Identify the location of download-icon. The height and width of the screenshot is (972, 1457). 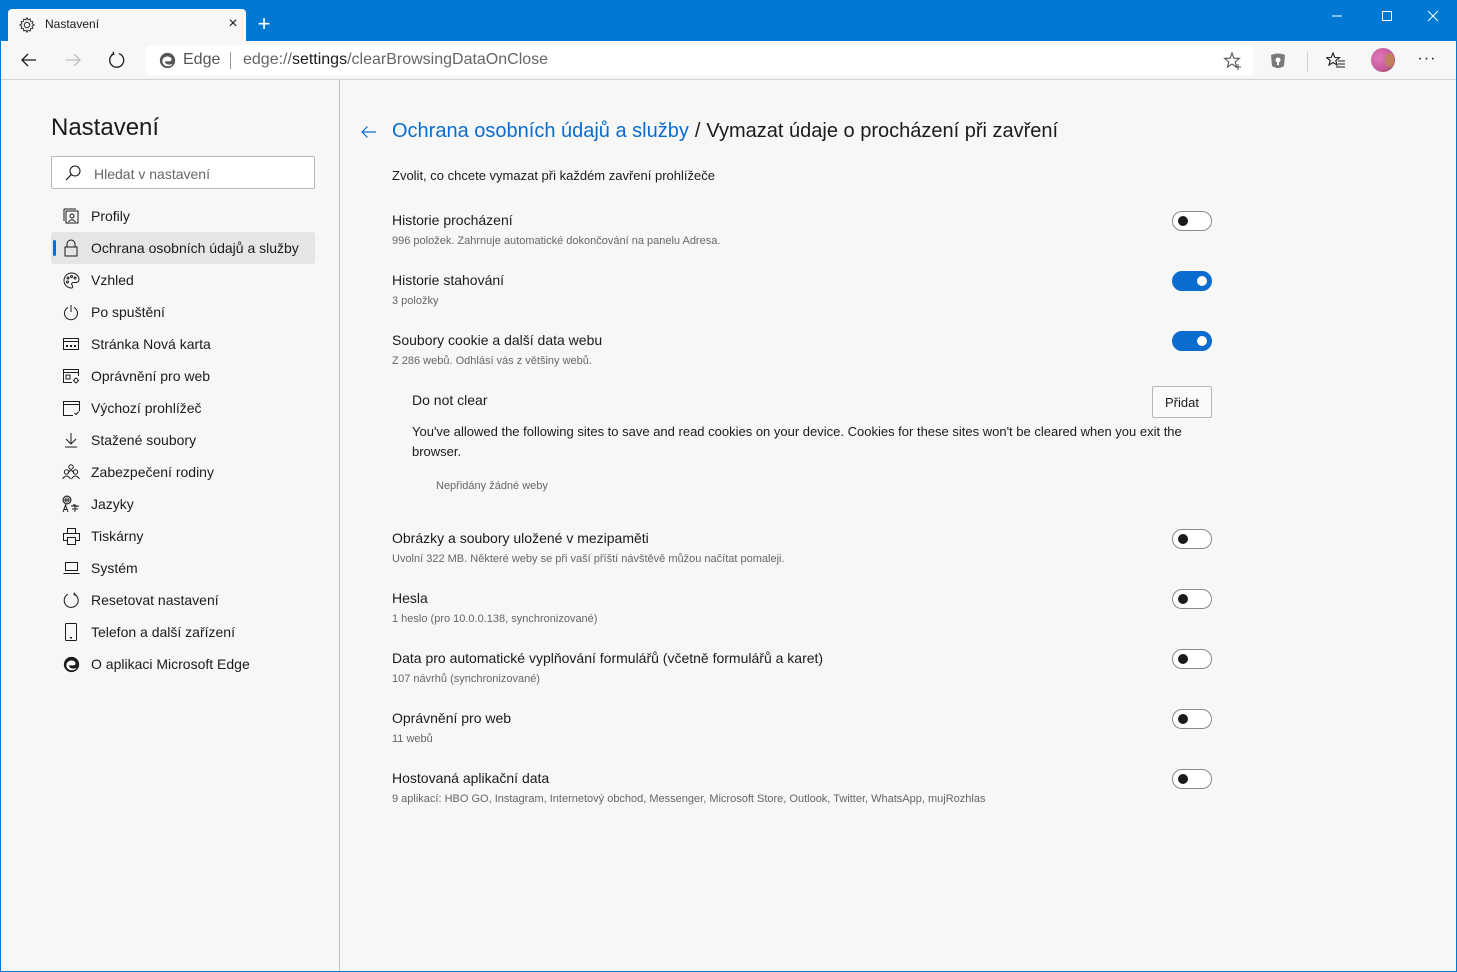
(71, 440).